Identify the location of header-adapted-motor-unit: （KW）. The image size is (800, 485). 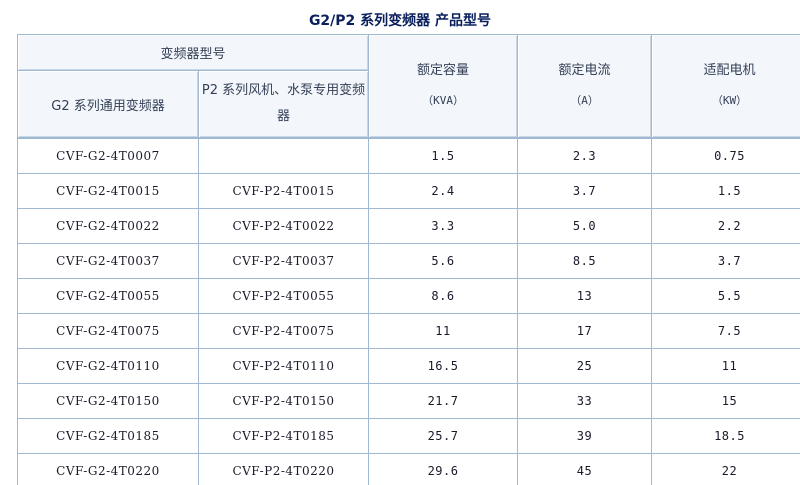
(729, 100).